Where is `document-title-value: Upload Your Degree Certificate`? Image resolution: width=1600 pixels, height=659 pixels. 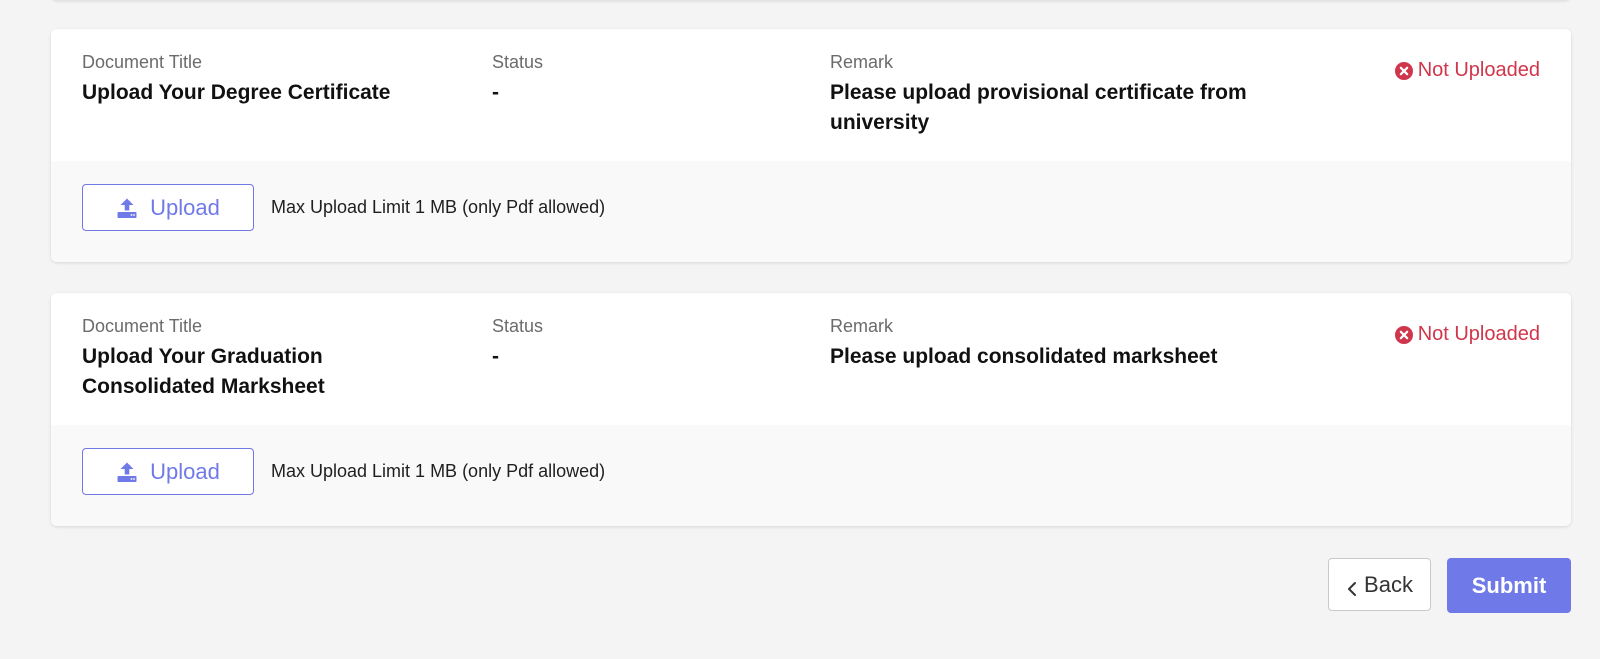 document-title-value: Upload Your Degree Certificate is located at coordinates (236, 92).